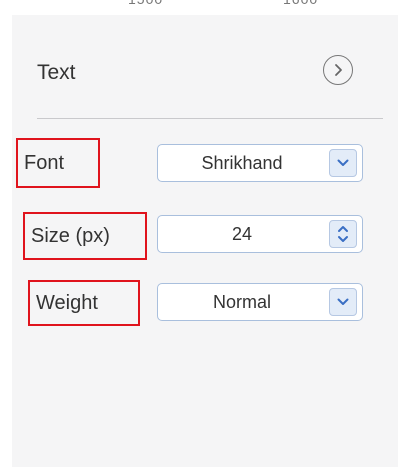  I want to click on ruler-mark: 1600, so click(300, 3).